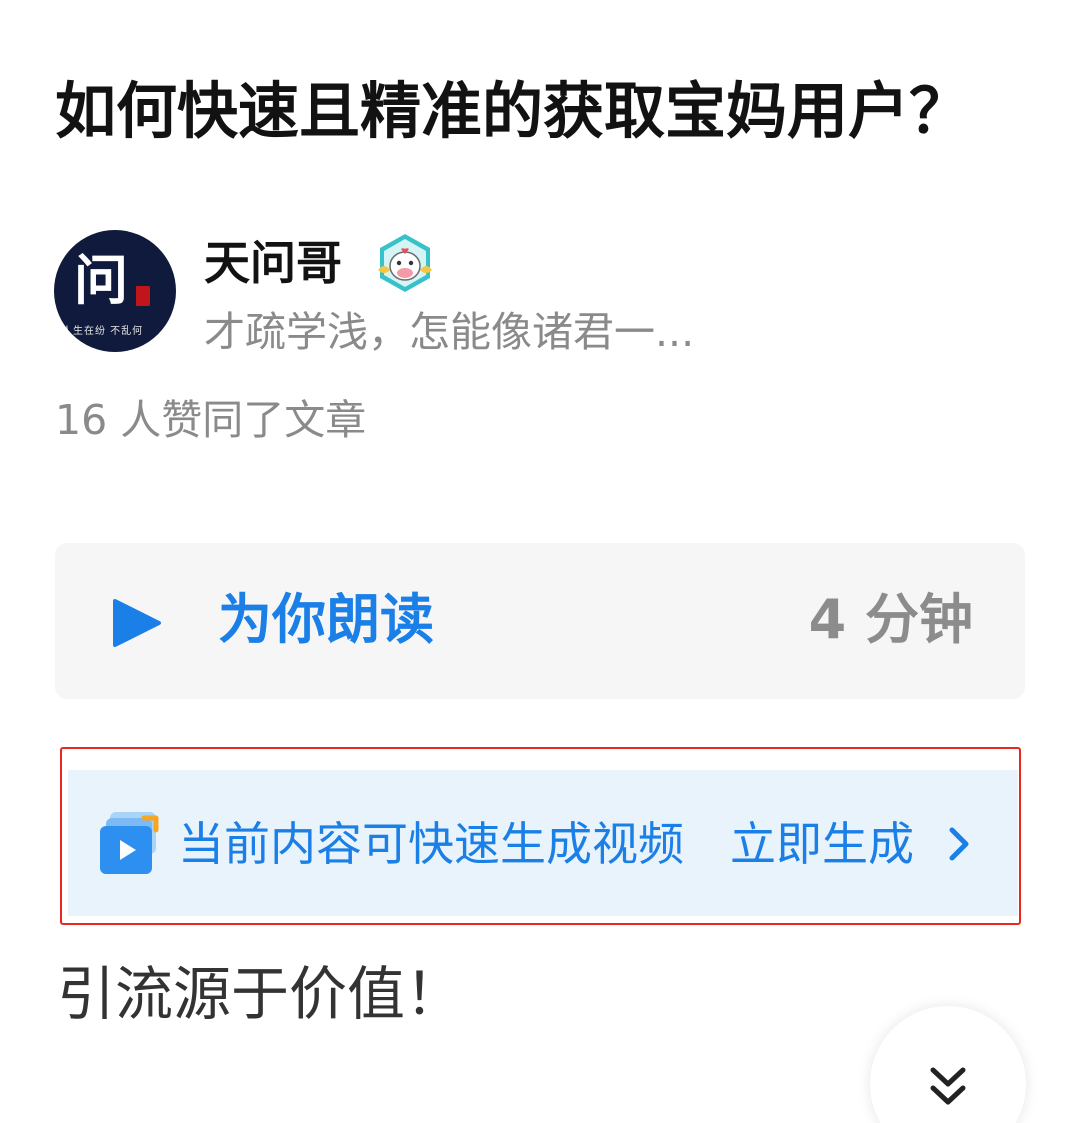 Image resolution: width=1080 pixels, height=1123 pixels. Describe the element at coordinates (959, 844) in the screenshot. I see `chevron-right-icon` at that location.